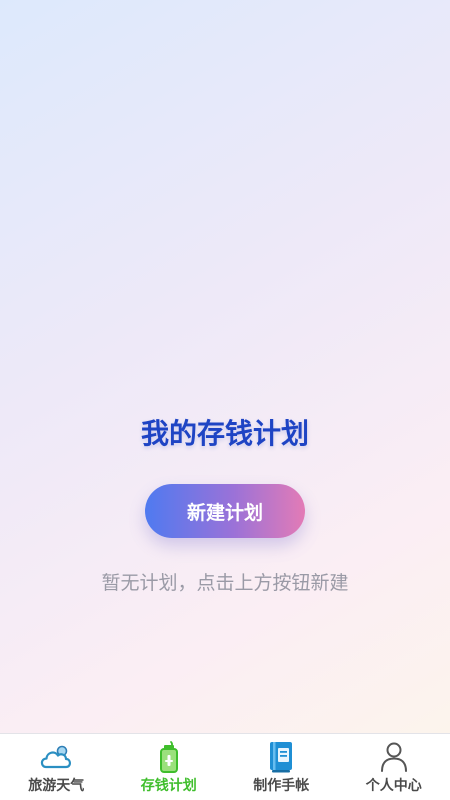 The height and width of the screenshot is (800, 450). I want to click on tab-make-journal: 制作手帐, so click(281, 767).